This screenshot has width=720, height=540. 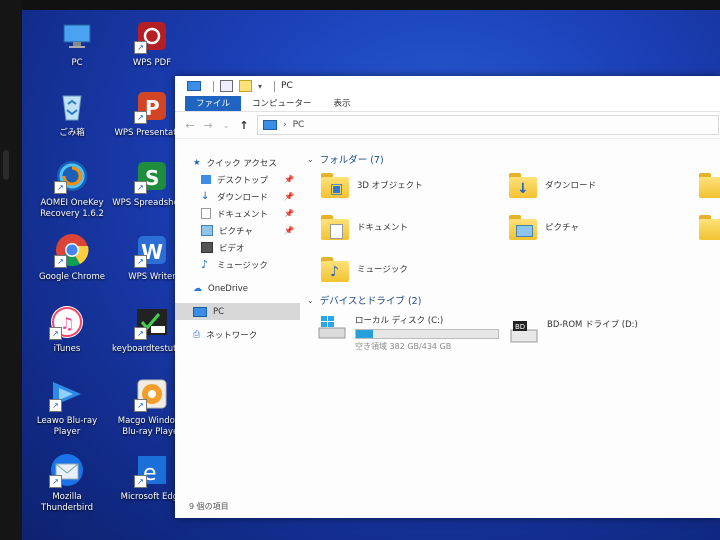 I want to click on up-button: ↑, so click(x=244, y=125).